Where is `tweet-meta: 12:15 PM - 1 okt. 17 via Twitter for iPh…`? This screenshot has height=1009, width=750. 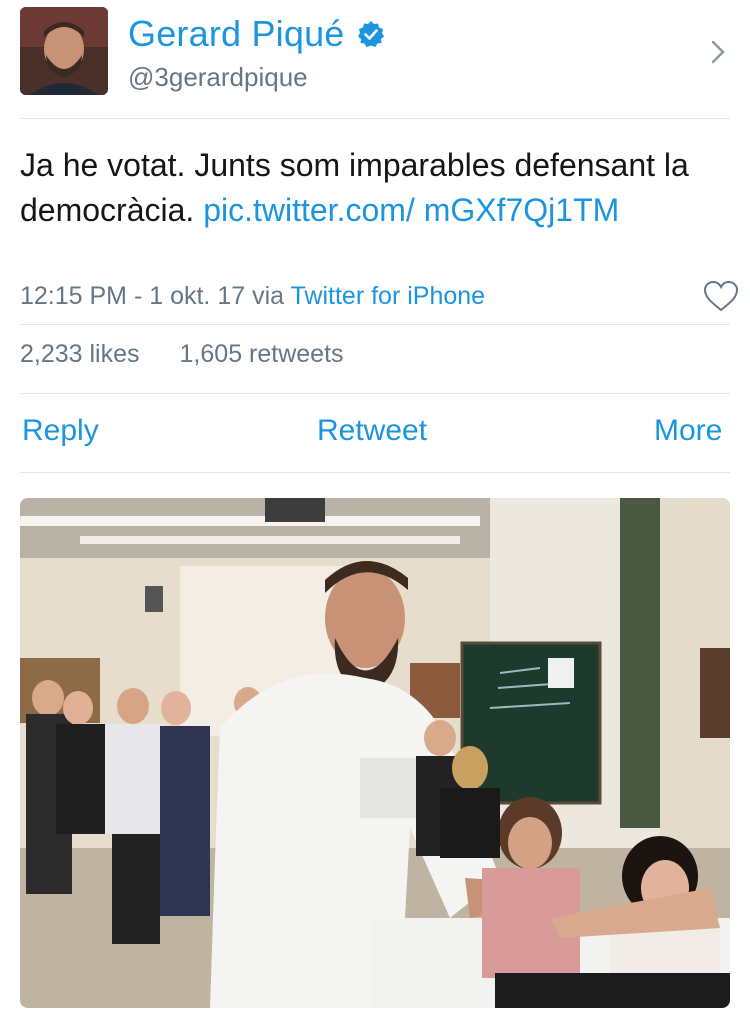
tweet-meta: 12:15 PM - 1 okt. 17 via Twitter for iPh… is located at coordinates (252, 296).